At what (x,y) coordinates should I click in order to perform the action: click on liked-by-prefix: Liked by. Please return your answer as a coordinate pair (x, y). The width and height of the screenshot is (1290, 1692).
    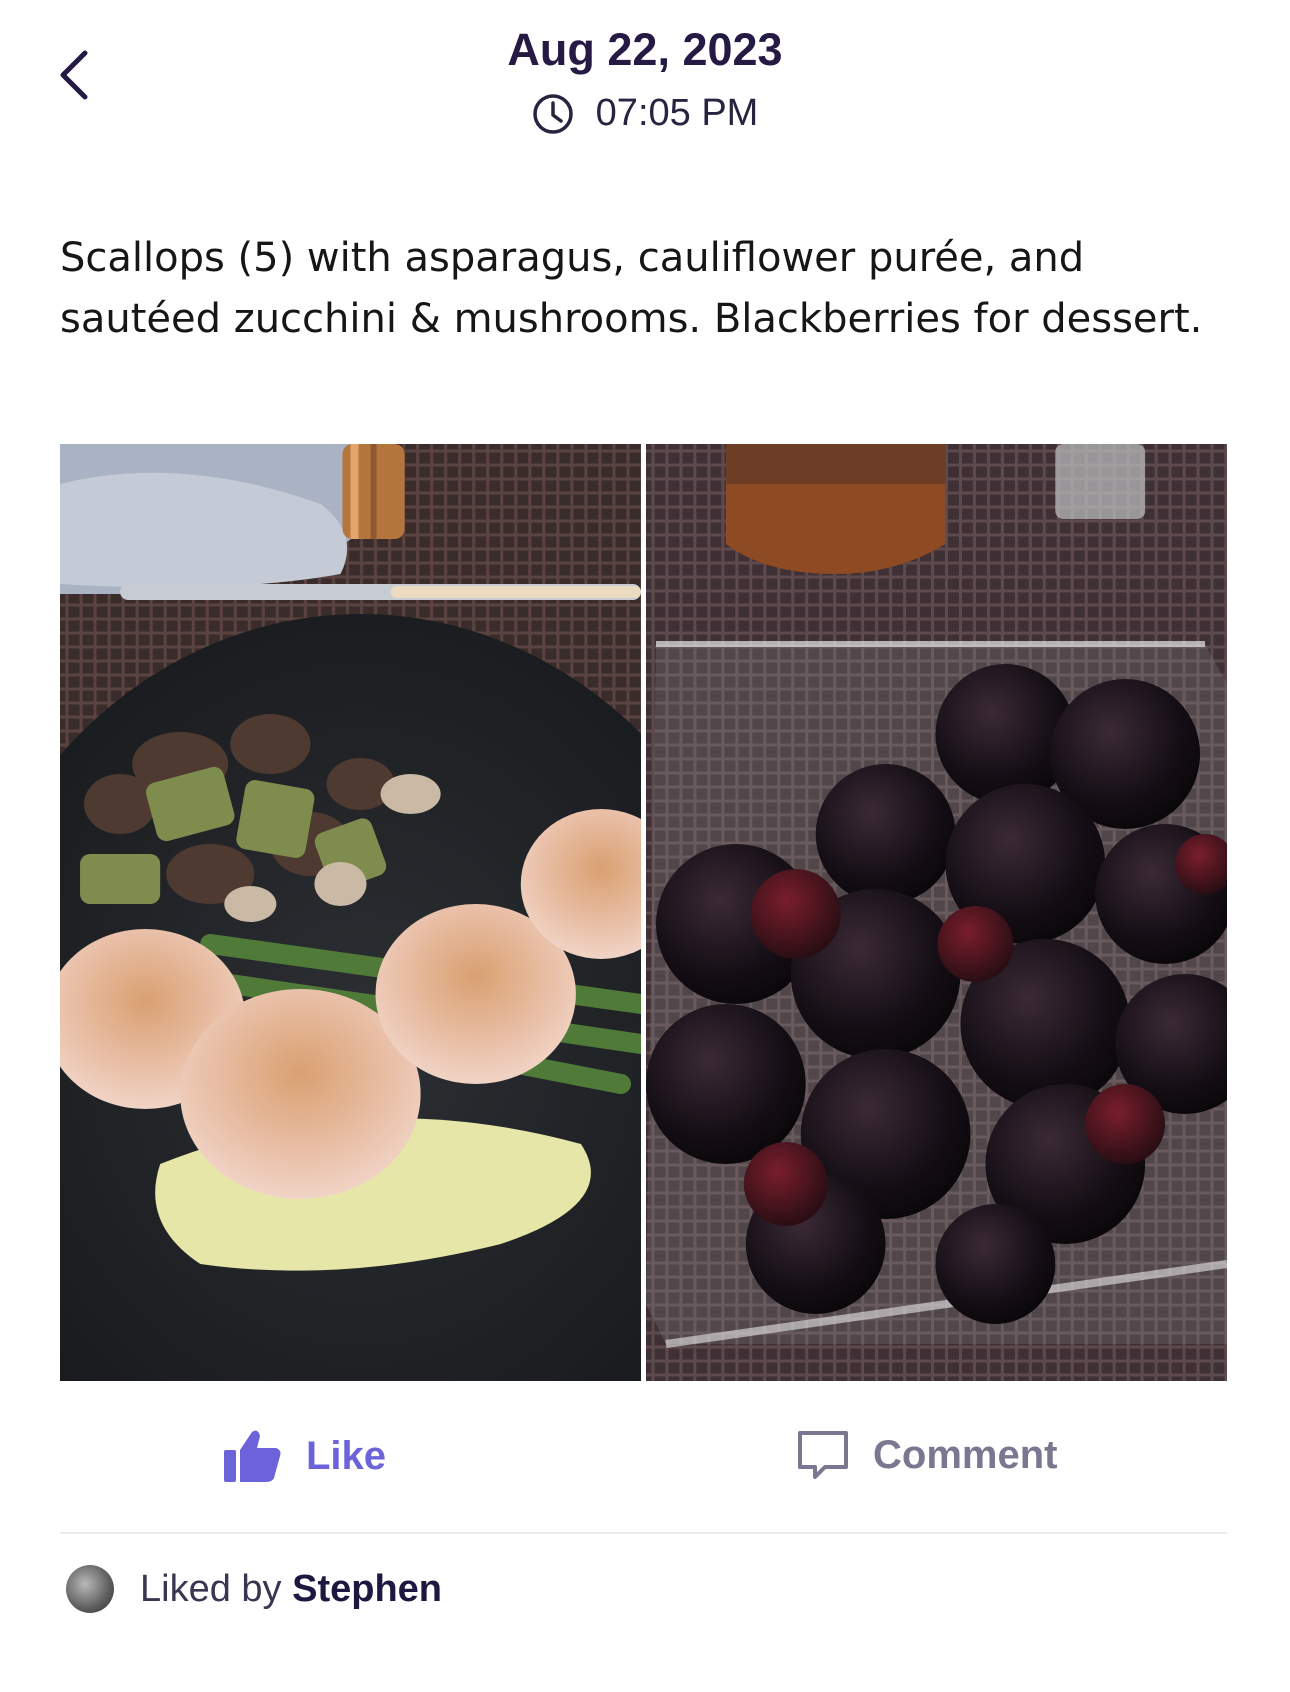
    Looking at the image, I should click on (211, 1588).